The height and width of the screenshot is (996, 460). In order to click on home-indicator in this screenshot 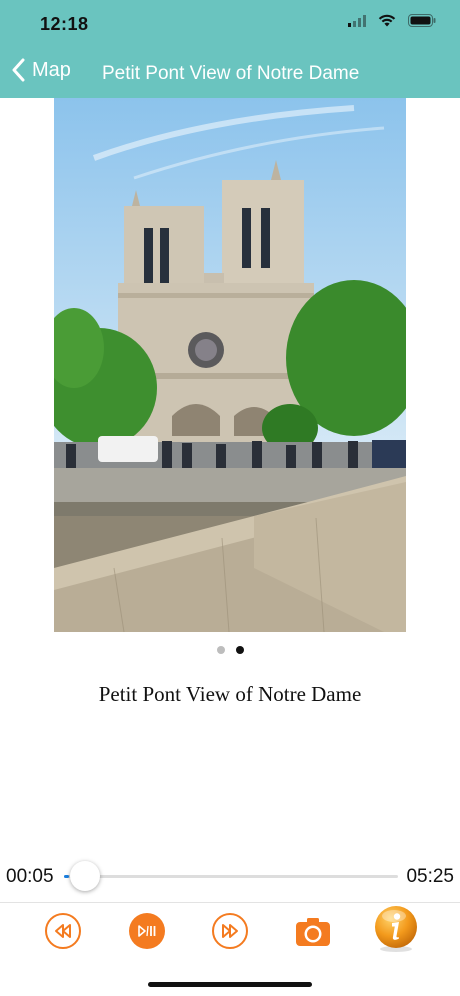, I will do `click(230, 984)`.